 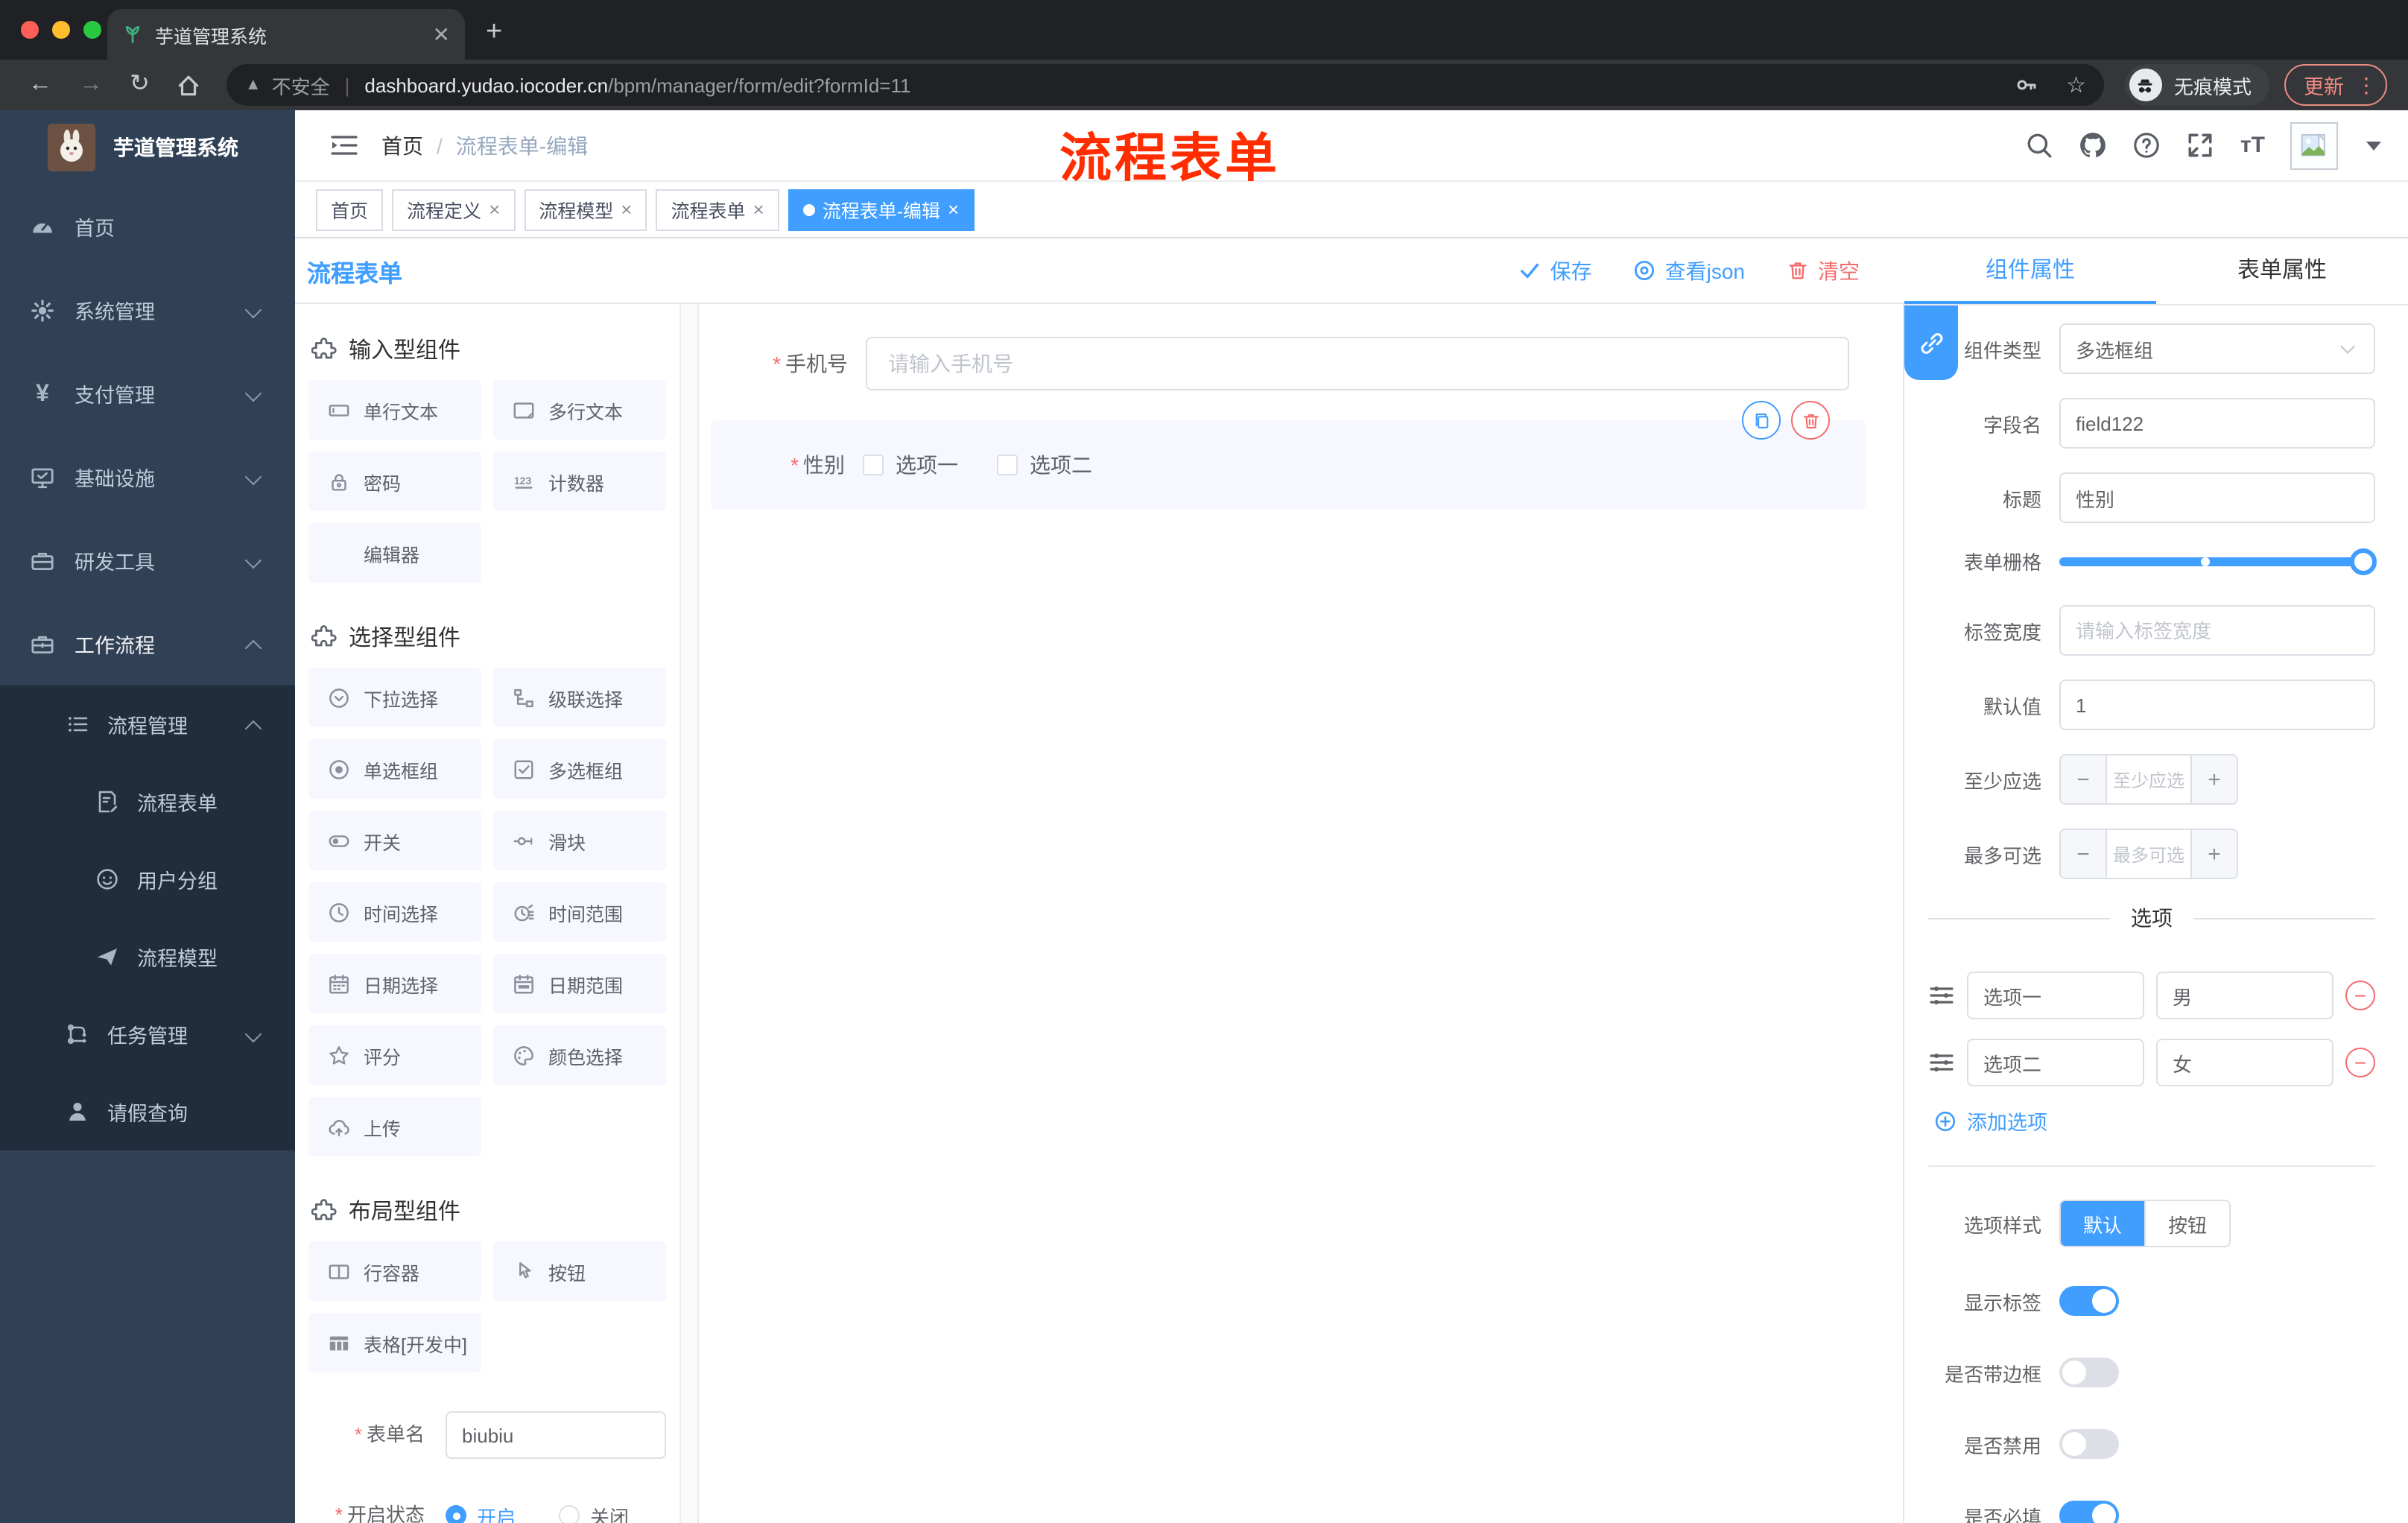 What do you see at coordinates (579, 697) in the screenshot?
I see `palette-item-cascader: 级联选择` at bounding box center [579, 697].